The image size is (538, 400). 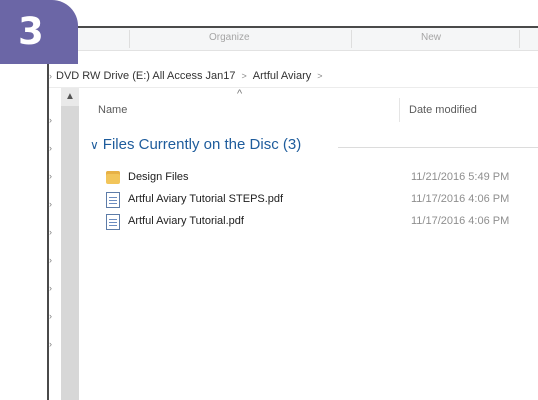 What do you see at coordinates (70, 97) in the screenshot?
I see `scroll-up-arrow-icon: ▲` at bounding box center [70, 97].